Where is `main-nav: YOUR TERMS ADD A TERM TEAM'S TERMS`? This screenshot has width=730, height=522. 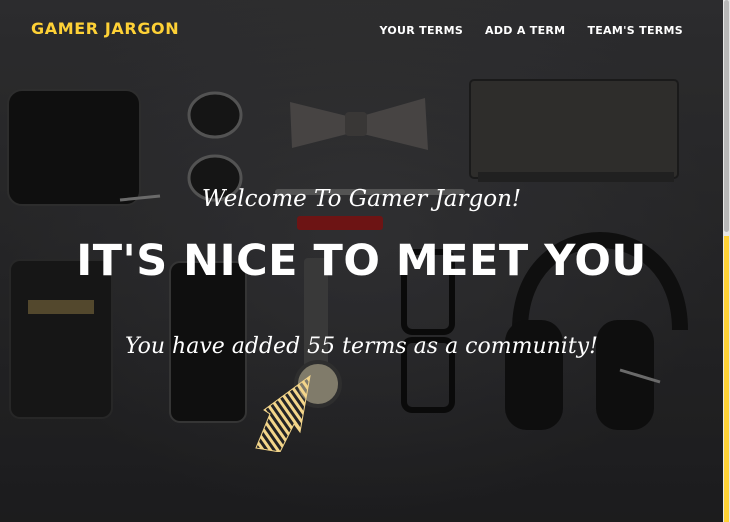 main-nav: YOUR TERMS ADD A TERM TEAM'S TERMS is located at coordinates (520, 30).